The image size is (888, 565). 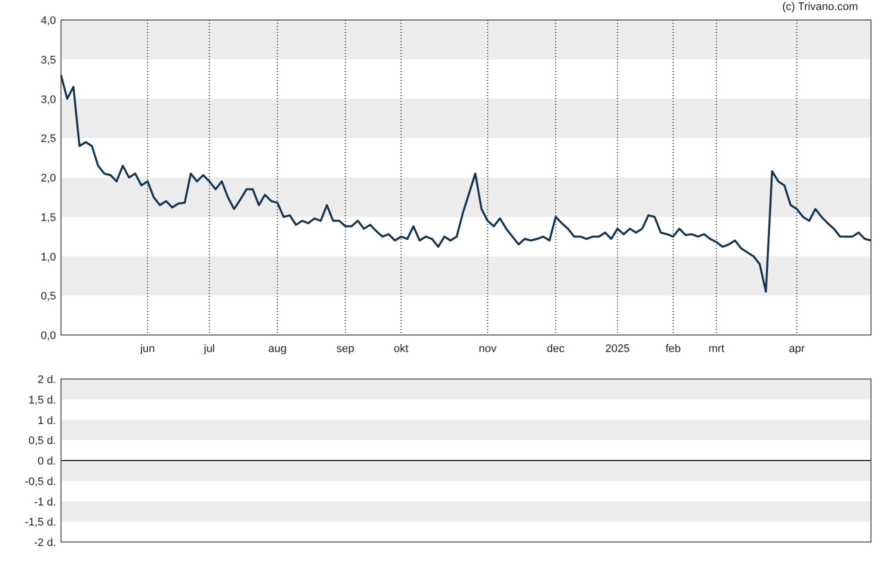 I want to click on x-axis-label: apr, so click(x=796, y=348).